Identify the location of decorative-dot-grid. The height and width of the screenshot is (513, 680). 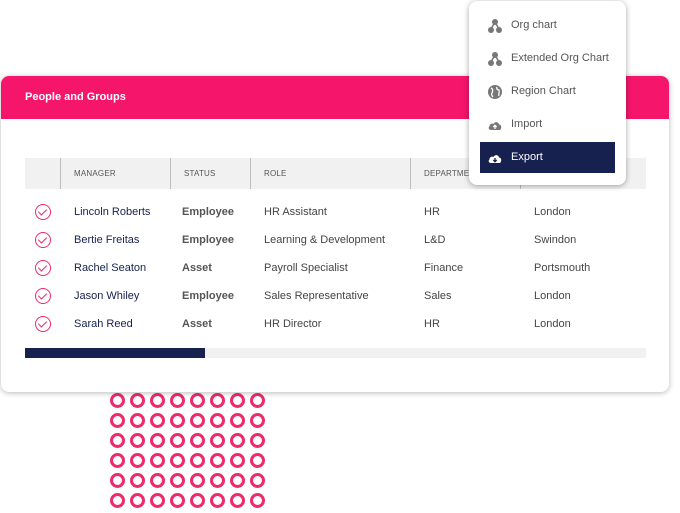
(190, 453).